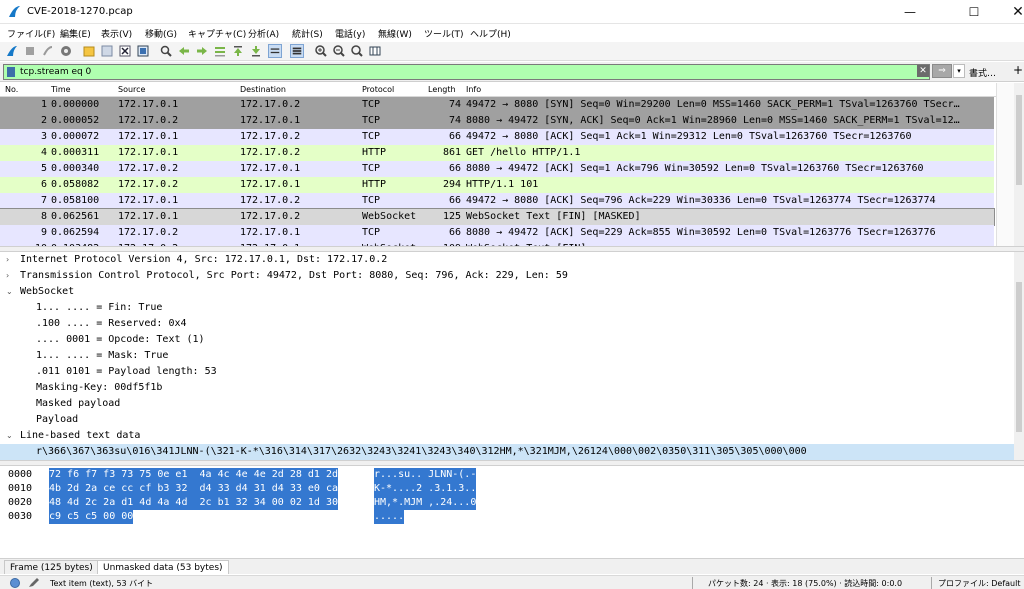  Describe the element at coordinates (238, 51) in the screenshot. I see `first-packet-icon` at that location.